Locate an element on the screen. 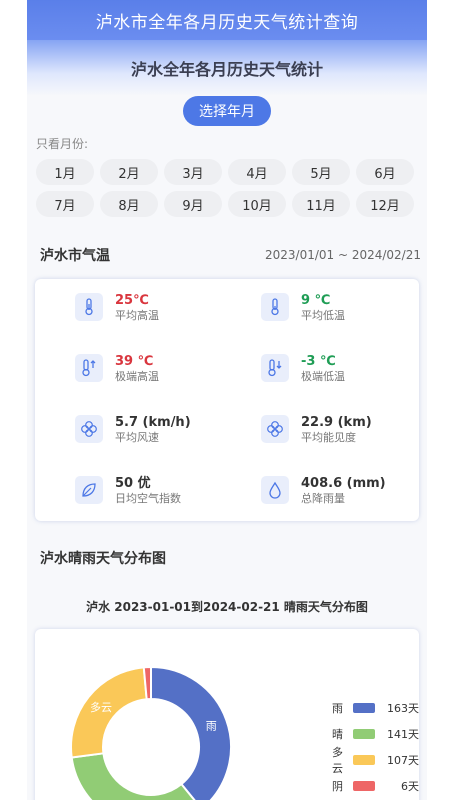  month-filter-grid: 1月 2月 3月 4月 5月 6月 7月 8月 9月 10月 11月 12月 is located at coordinates (227, 184).